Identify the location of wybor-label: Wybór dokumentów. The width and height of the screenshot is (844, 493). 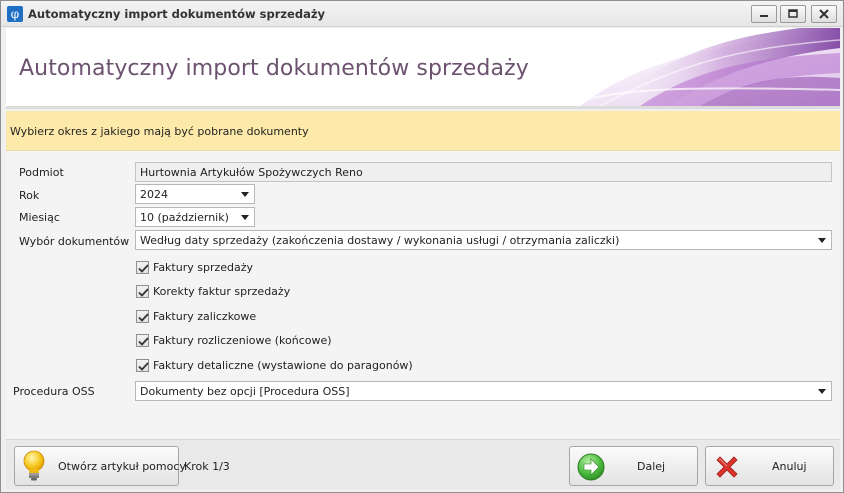
(74, 241).